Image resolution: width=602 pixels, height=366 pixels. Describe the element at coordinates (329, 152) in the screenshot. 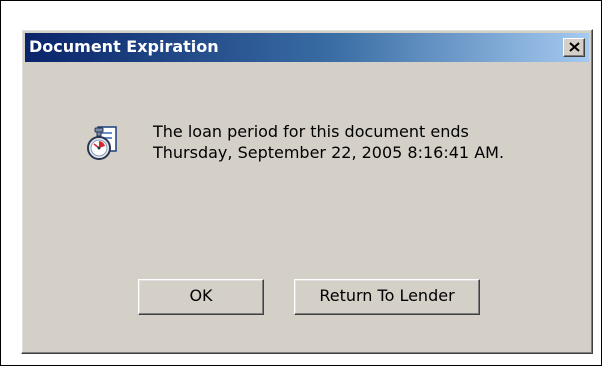

I see `message-line-2: Thursday, September 22, 2005 8:16:41 AM.` at that location.